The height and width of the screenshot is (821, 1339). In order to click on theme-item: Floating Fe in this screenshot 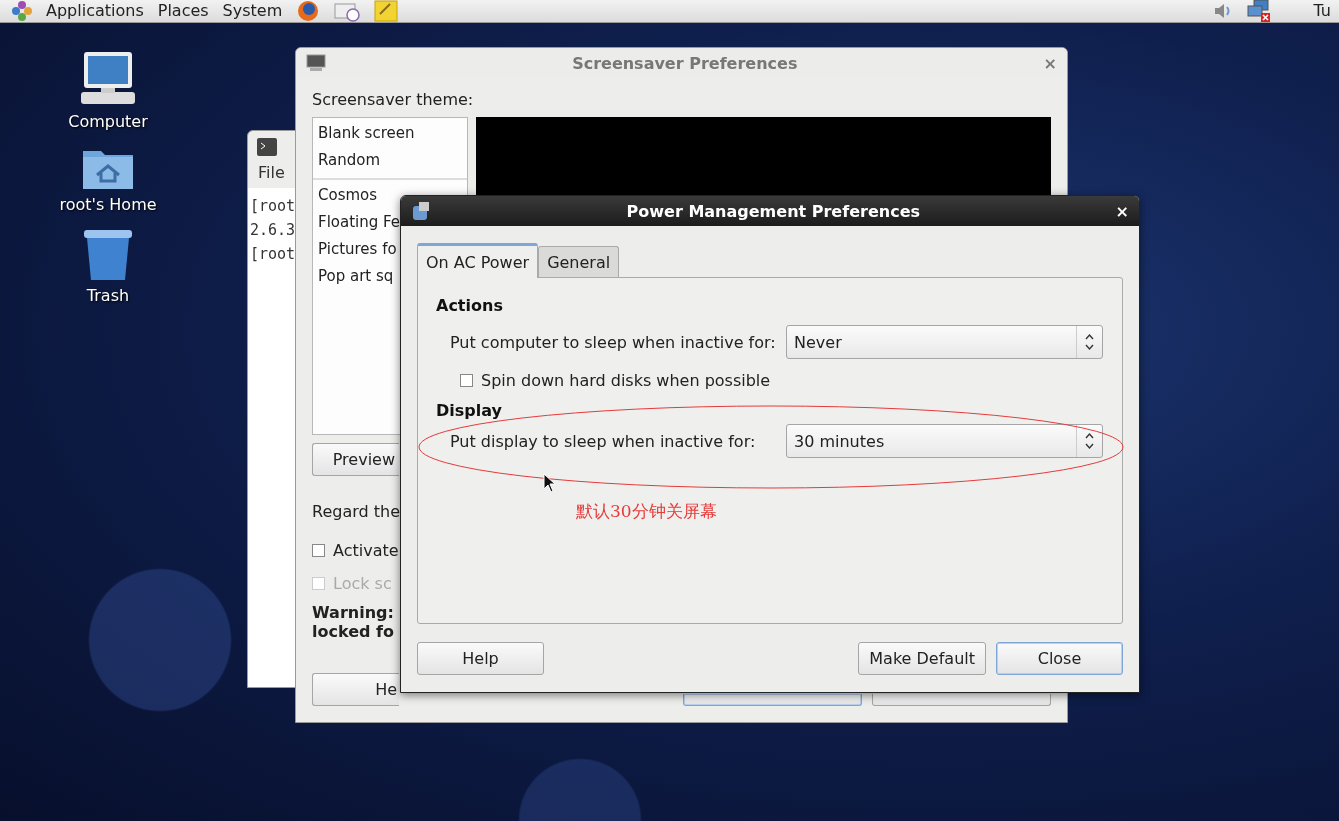, I will do `click(359, 222)`.